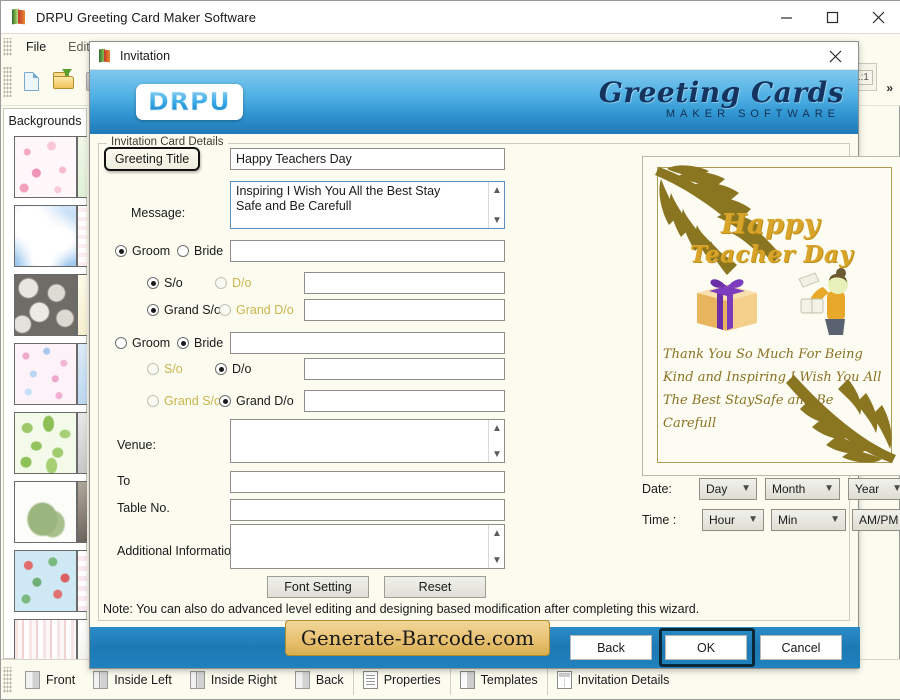 Image resolution: width=900 pixels, height=700 pixels. What do you see at coordinates (45, 120) in the screenshot?
I see `tab-backgrounds: Backgrounds` at bounding box center [45, 120].